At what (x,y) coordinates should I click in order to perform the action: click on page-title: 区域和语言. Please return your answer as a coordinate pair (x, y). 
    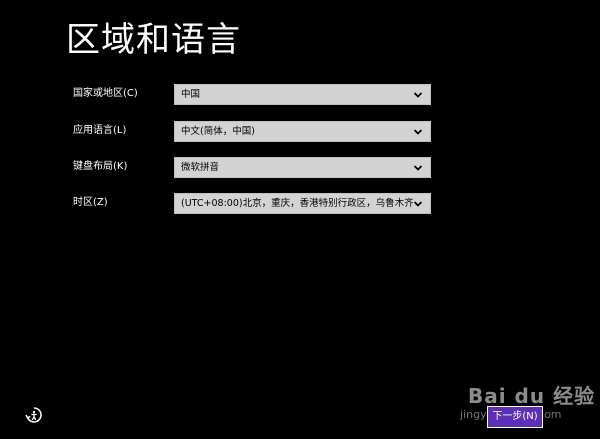
    Looking at the image, I should click on (153, 40).